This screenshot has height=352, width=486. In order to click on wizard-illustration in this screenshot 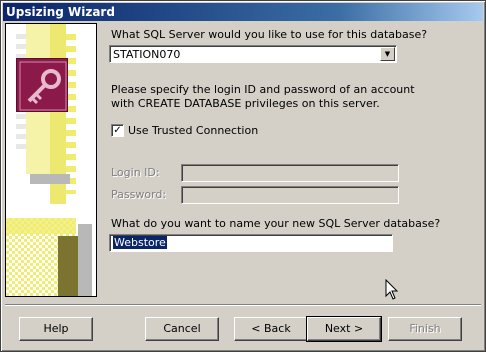, I will do `click(51, 160)`.